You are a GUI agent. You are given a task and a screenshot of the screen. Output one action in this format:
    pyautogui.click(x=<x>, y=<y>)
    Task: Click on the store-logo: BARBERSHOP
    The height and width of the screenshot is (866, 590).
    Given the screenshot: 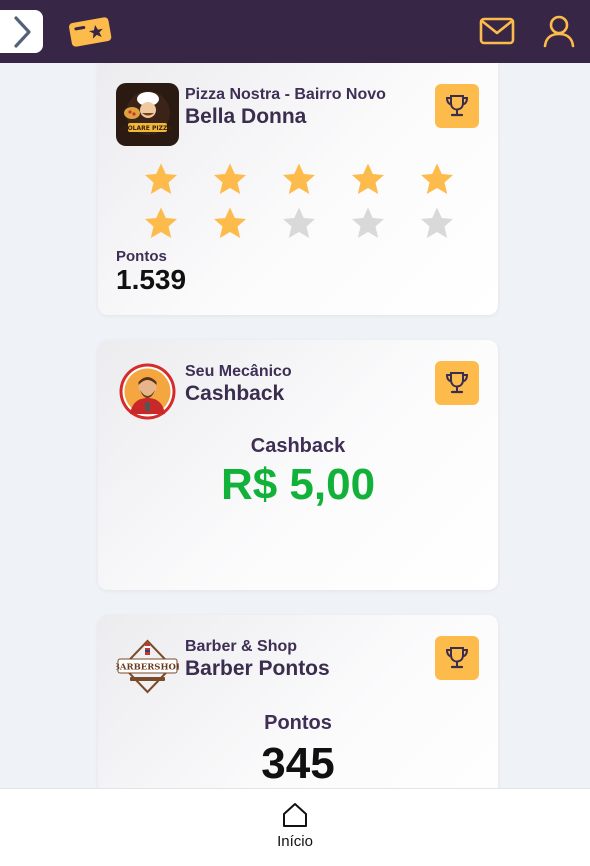 What is the action you would take?
    pyautogui.click(x=147, y=666)
    